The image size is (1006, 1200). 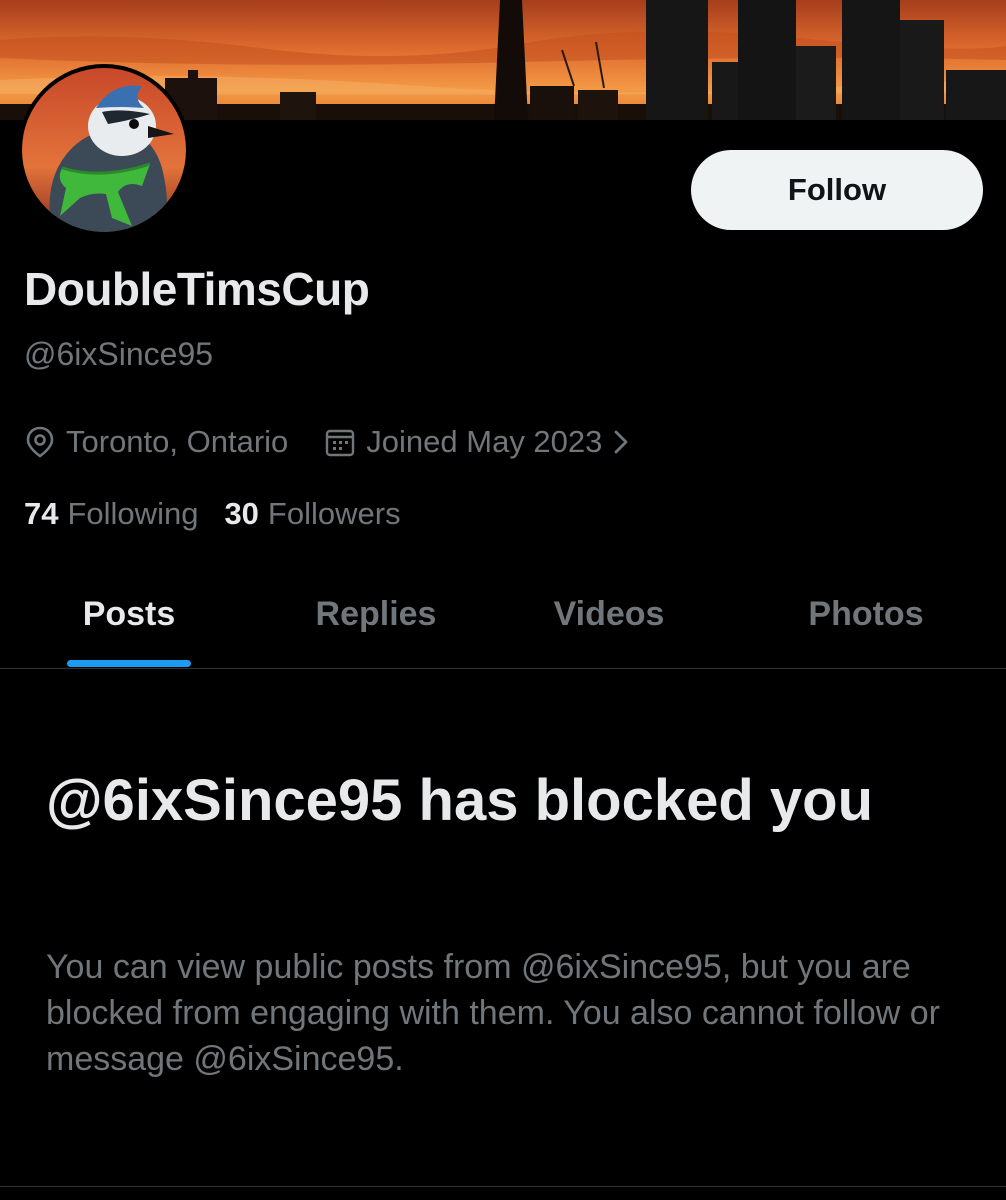 I want to click on joined-item: Joined May 2023, so click(x=482, y=442).